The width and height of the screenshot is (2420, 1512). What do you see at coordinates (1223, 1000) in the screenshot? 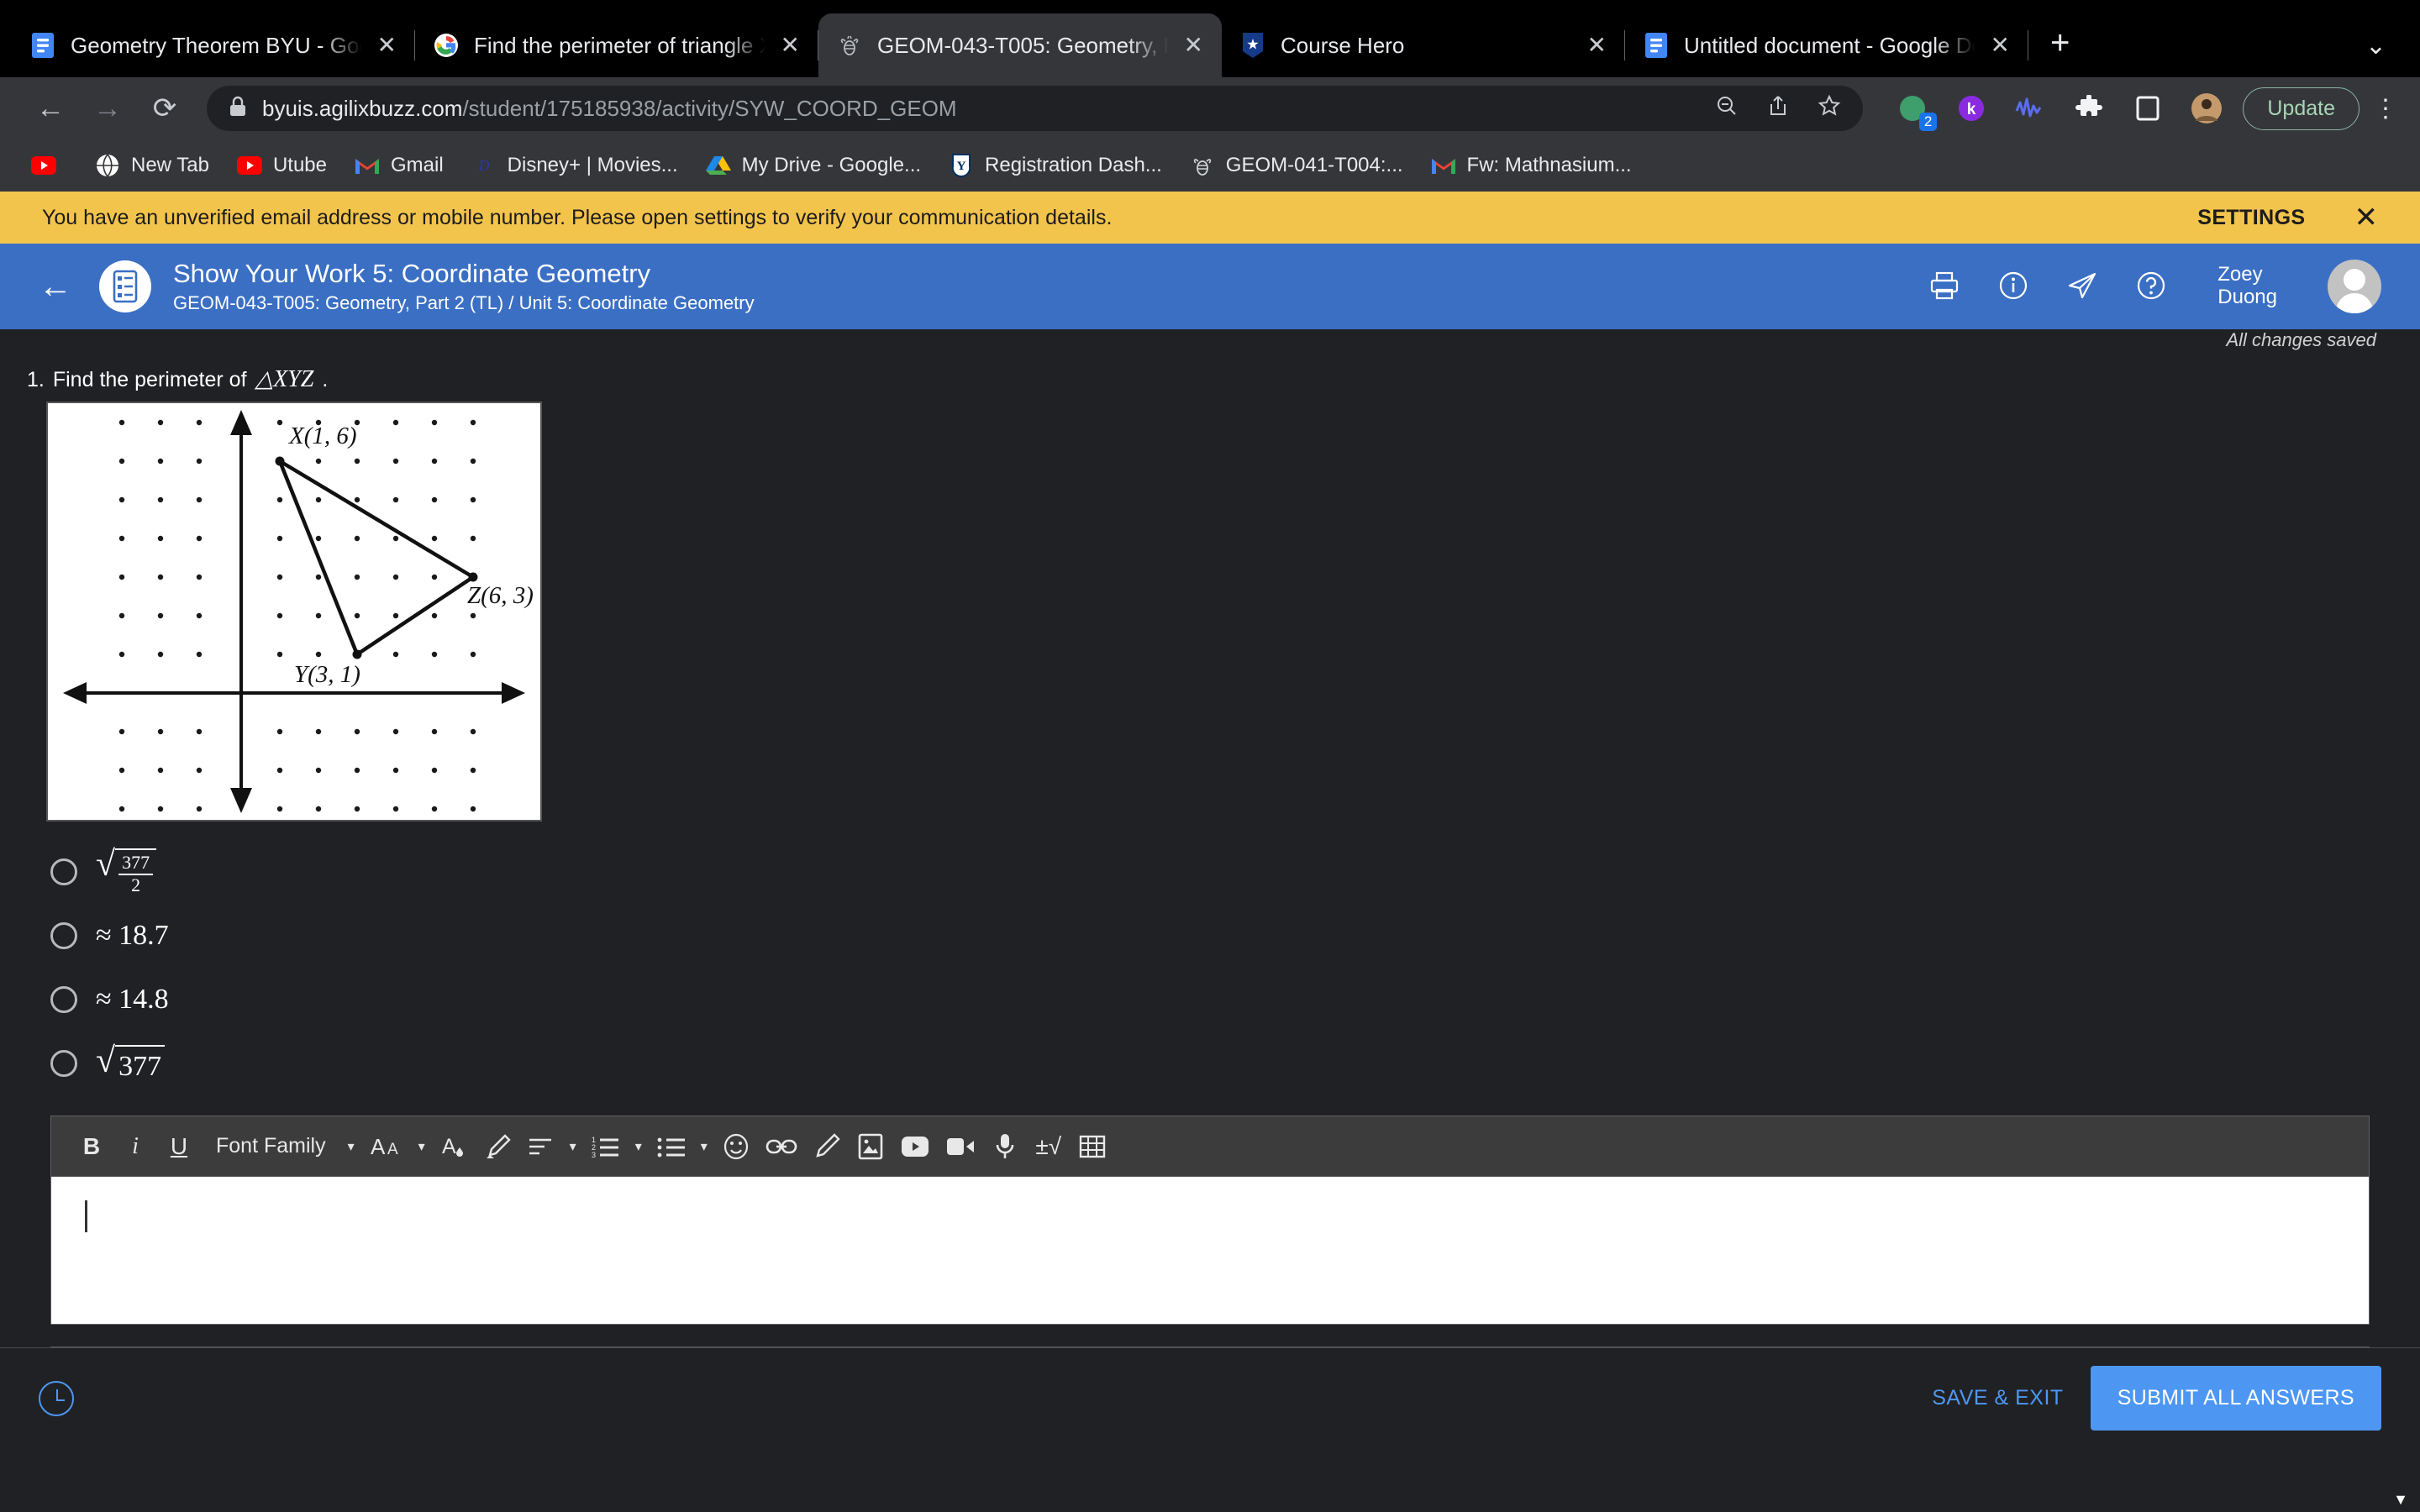
I see `answer-option-c: ≈ 14.8` at bounding box center [1223, 1000].